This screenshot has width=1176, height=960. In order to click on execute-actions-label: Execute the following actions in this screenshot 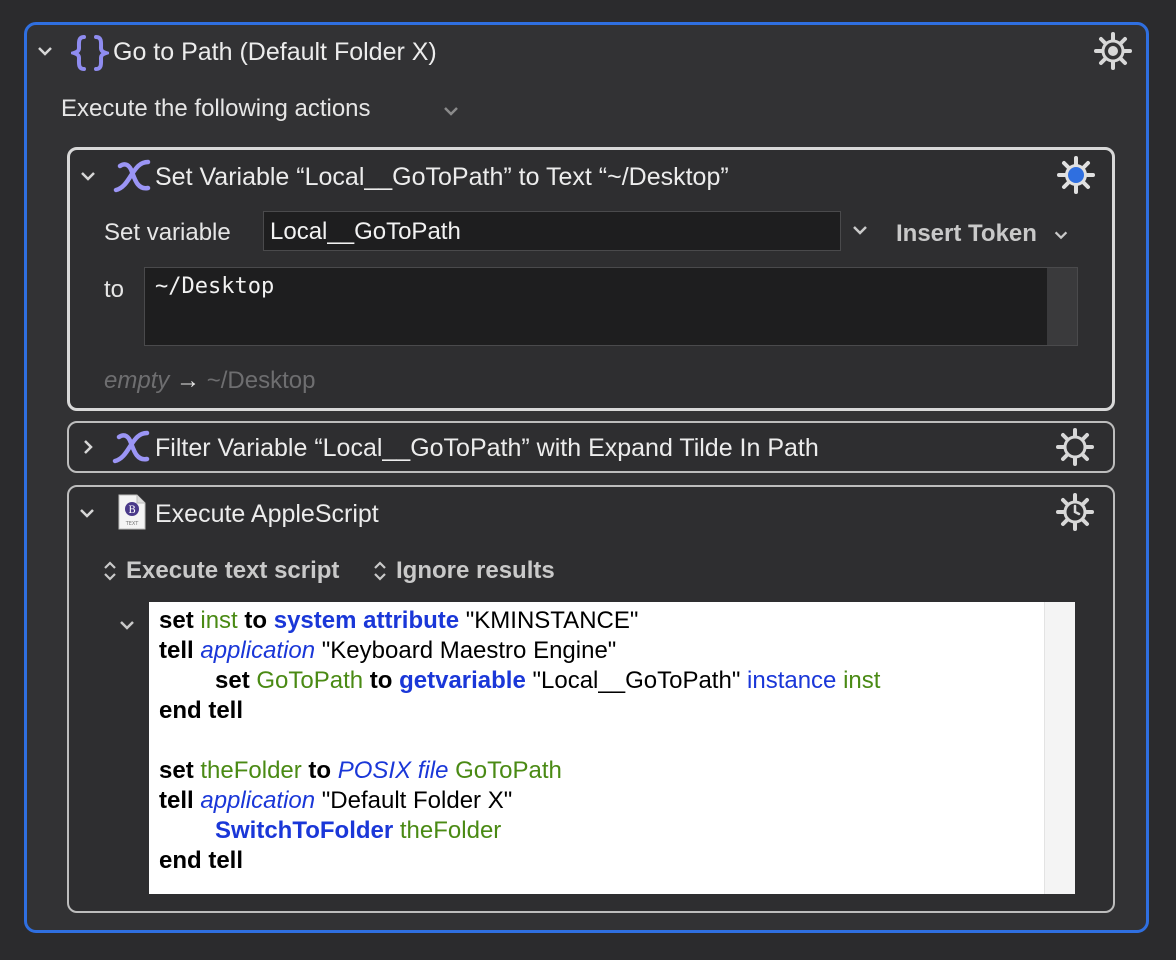, I will do `click(216, 109)`.